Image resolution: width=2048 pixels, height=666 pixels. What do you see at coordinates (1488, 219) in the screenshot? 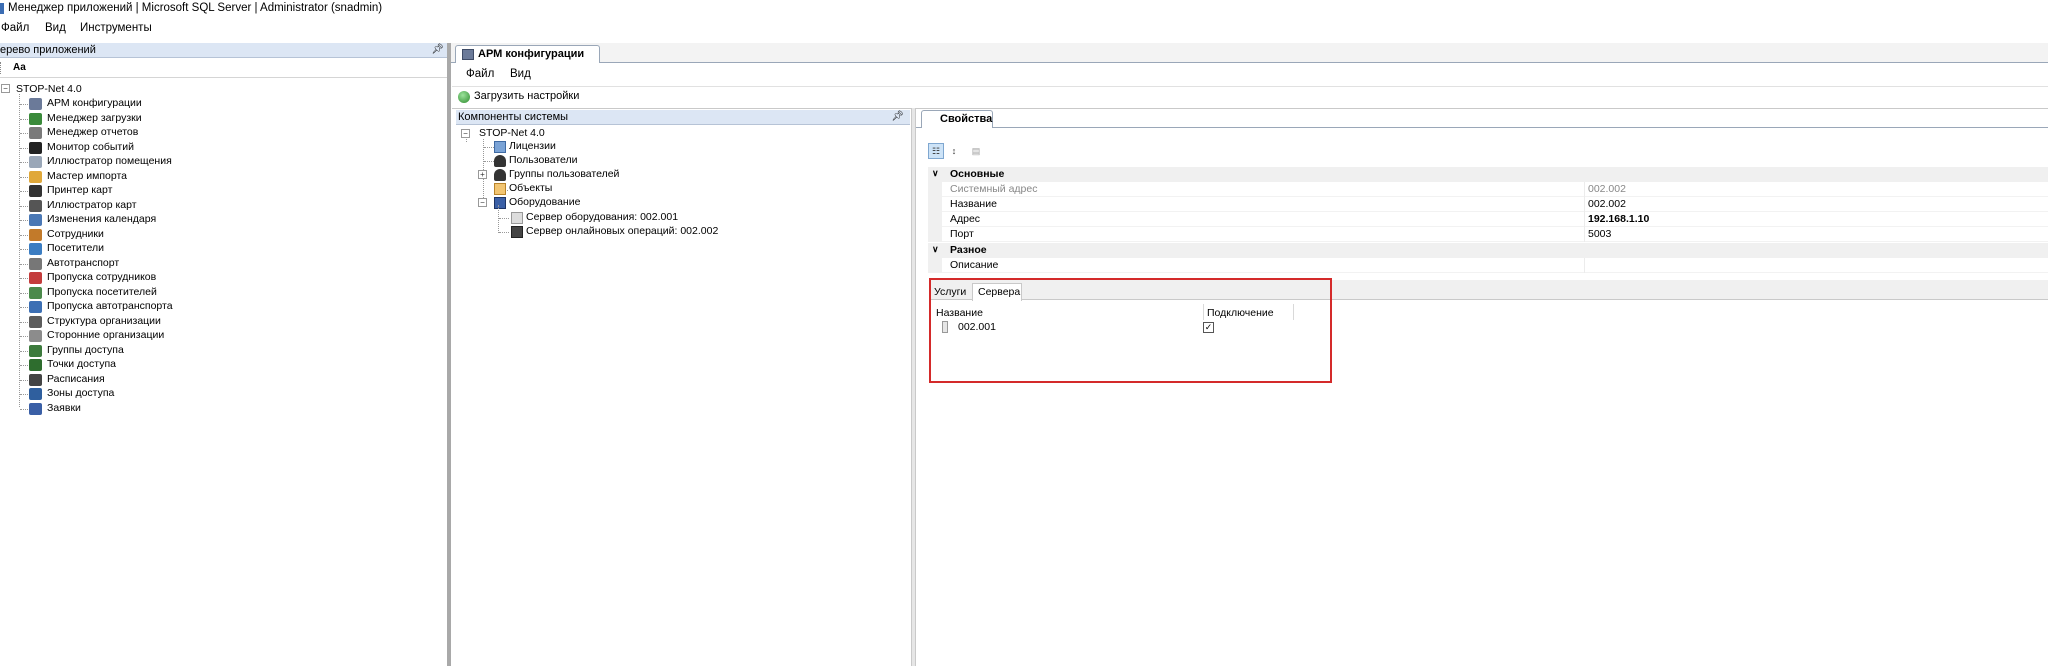
I see `prop-row: Адрес 192.168.1.10` at bounding box center [1488, 219].